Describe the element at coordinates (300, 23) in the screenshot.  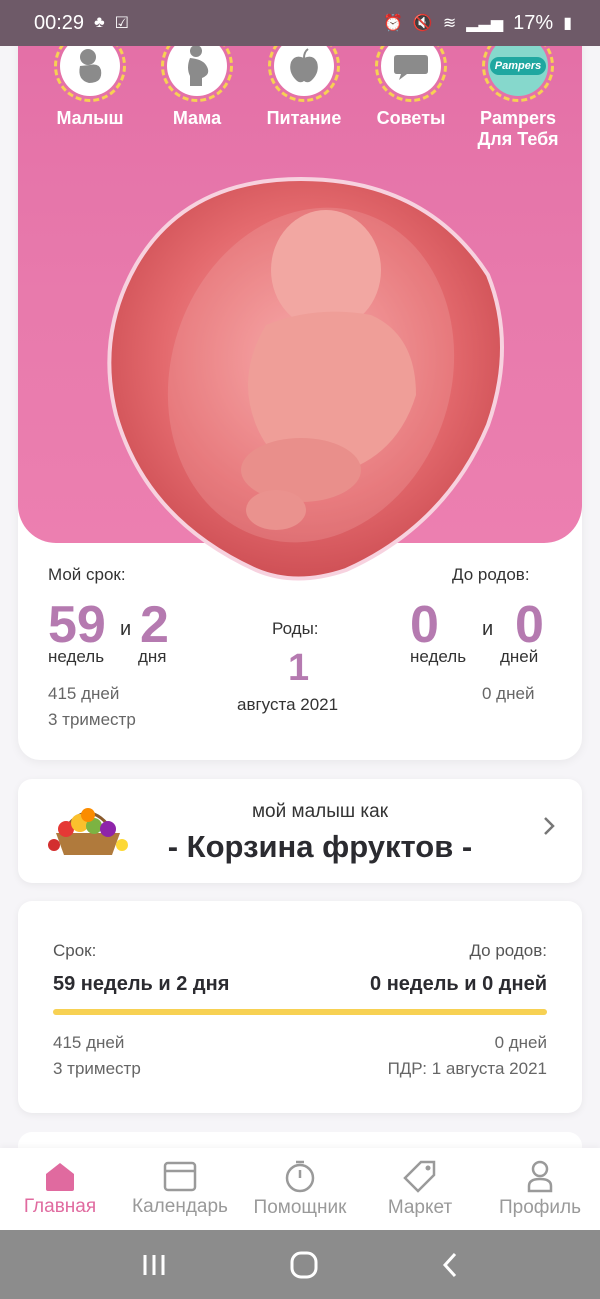
I see `status-bar: 00:29 ♣ ☑ ⏰ 🔇 ≋ ▂▃▅ 17% ▮` at that location.